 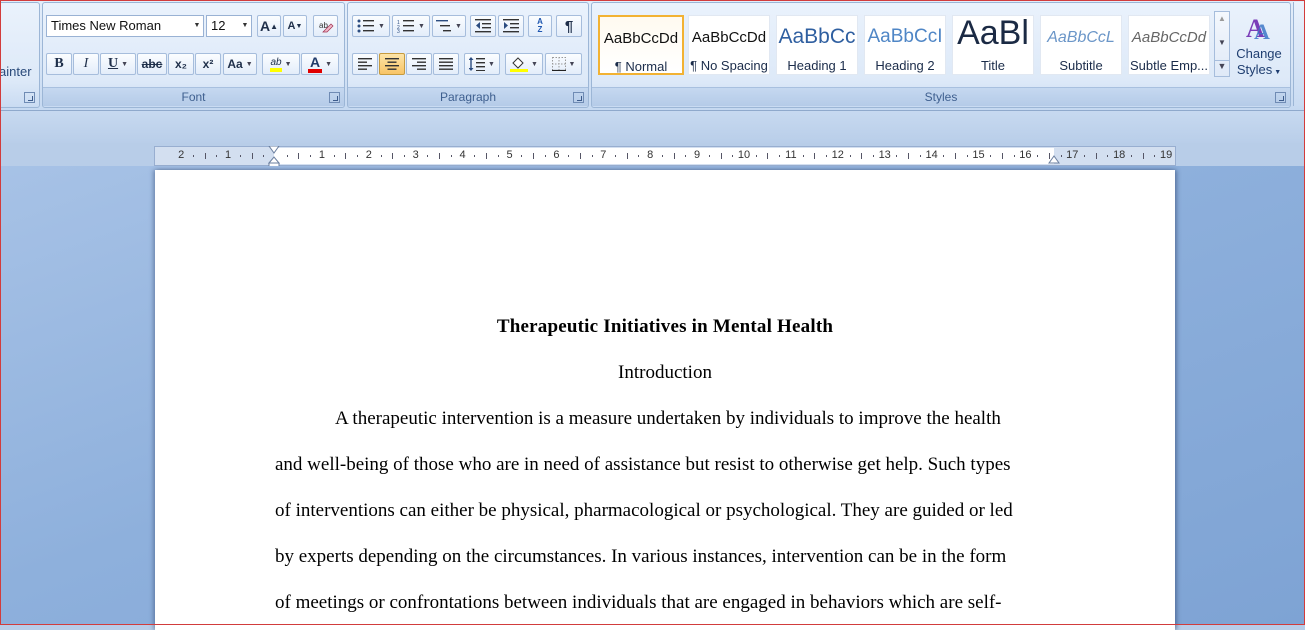 I want to click on font-name-value: Times New Roman, so click(x=106, y=25).